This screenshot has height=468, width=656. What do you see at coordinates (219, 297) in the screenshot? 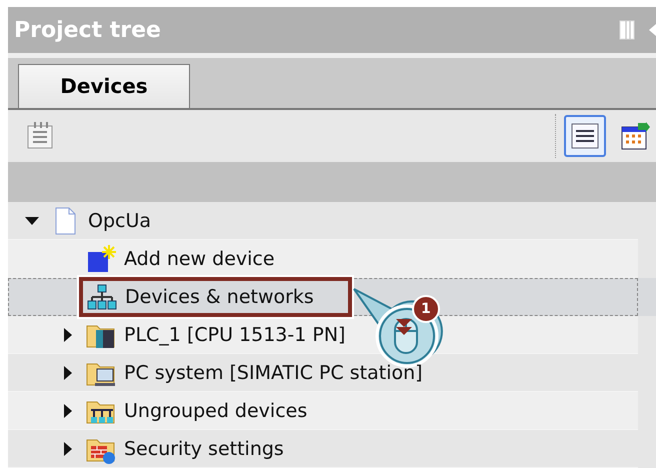
I see `tree-item-label: Devices & networks` at bounding box center [219, 297].